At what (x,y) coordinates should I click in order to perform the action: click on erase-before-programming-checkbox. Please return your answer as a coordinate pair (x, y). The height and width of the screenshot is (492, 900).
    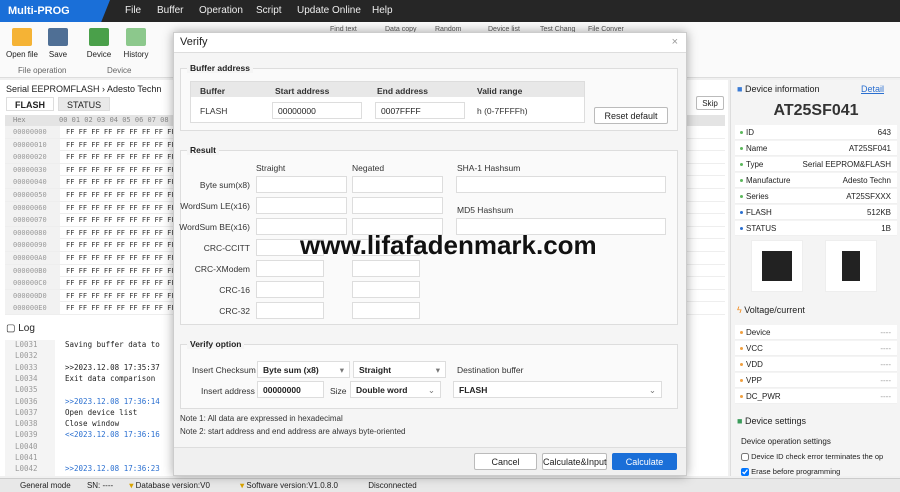
    Looking at the image, I should click on (745, 472).